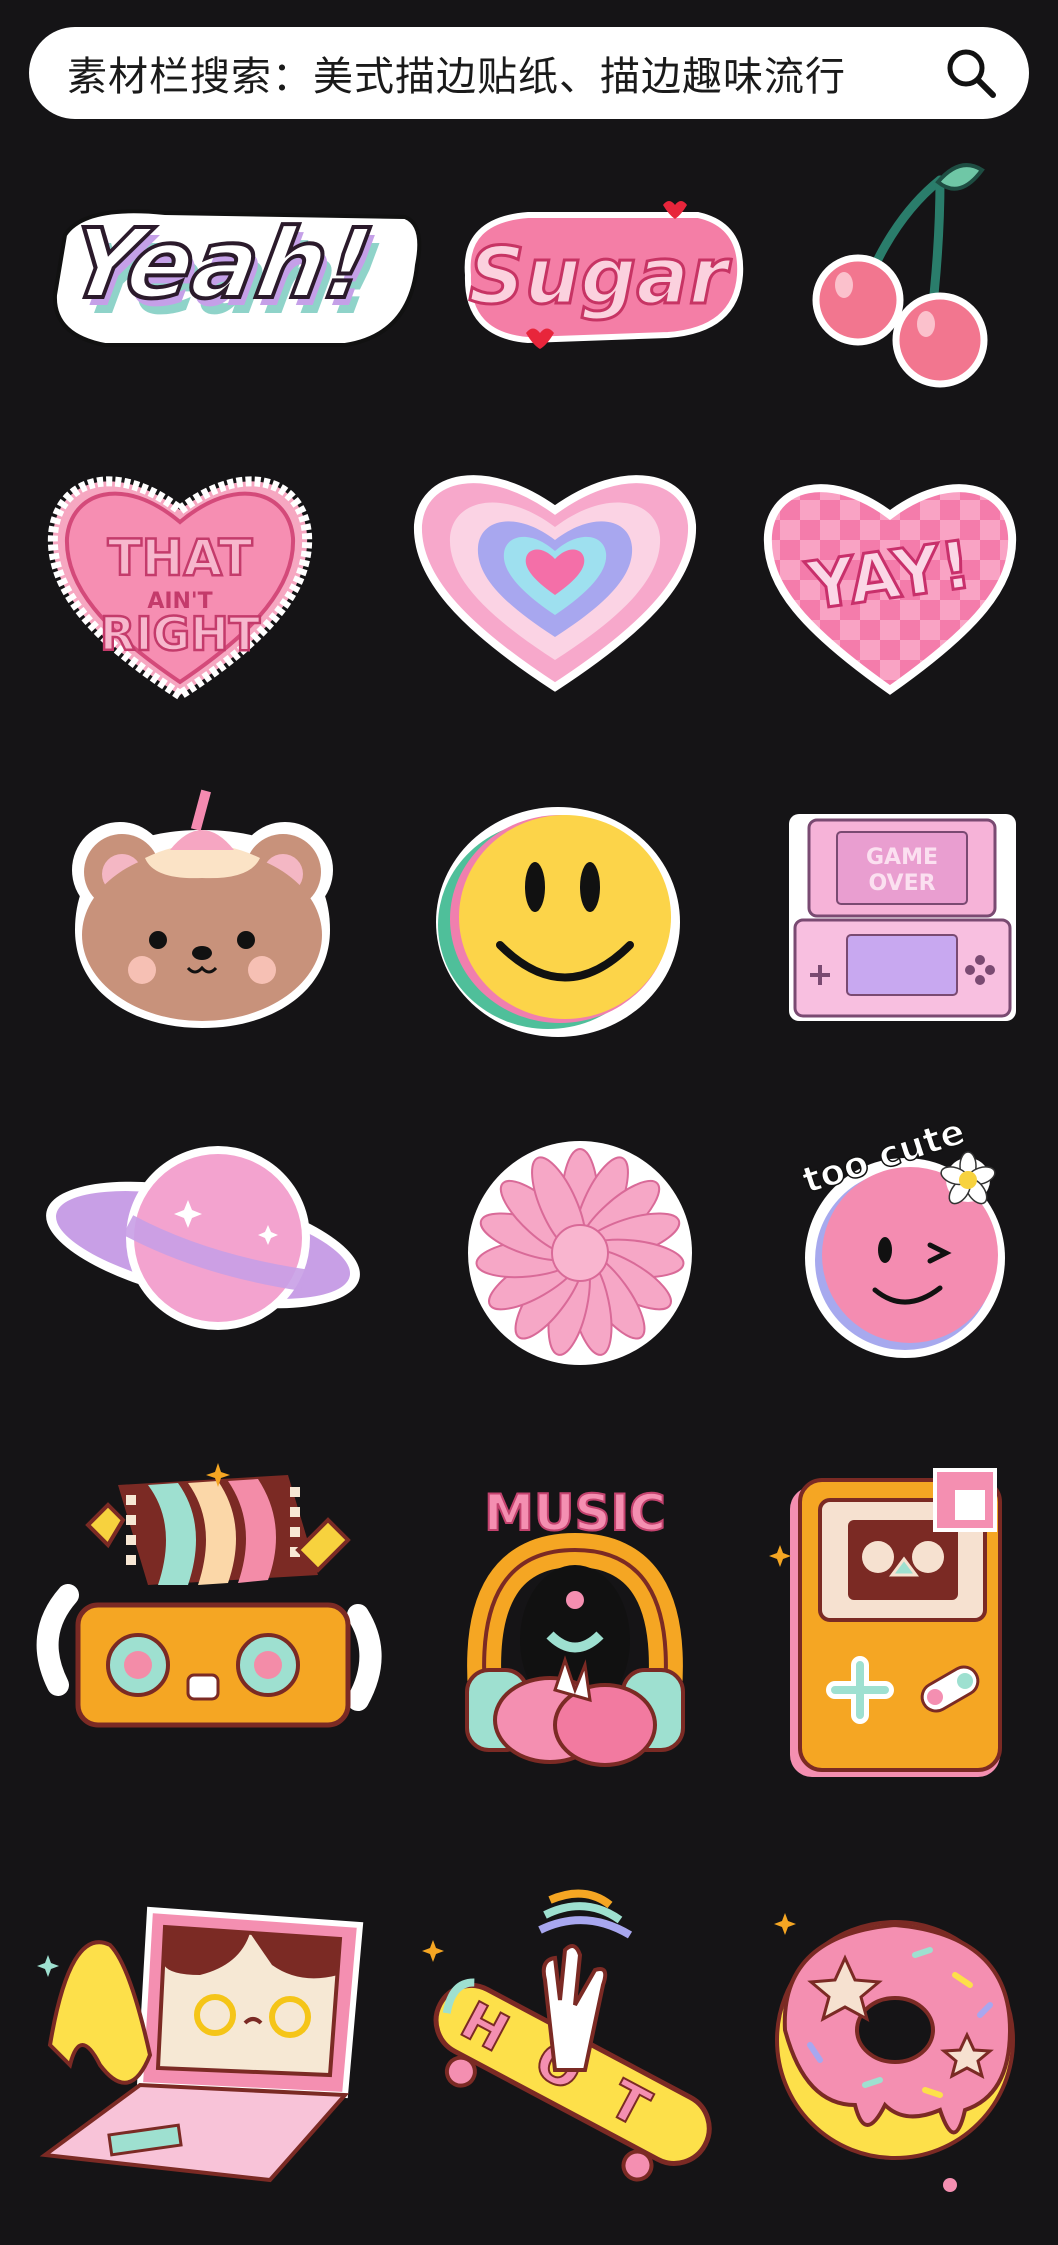 The height and width of the screenshot is (2245, 1058). What do you see at coordinates (555, 922) in the screenshot?
I see `smiley-face-sticker` at bounding box center [555, 922].